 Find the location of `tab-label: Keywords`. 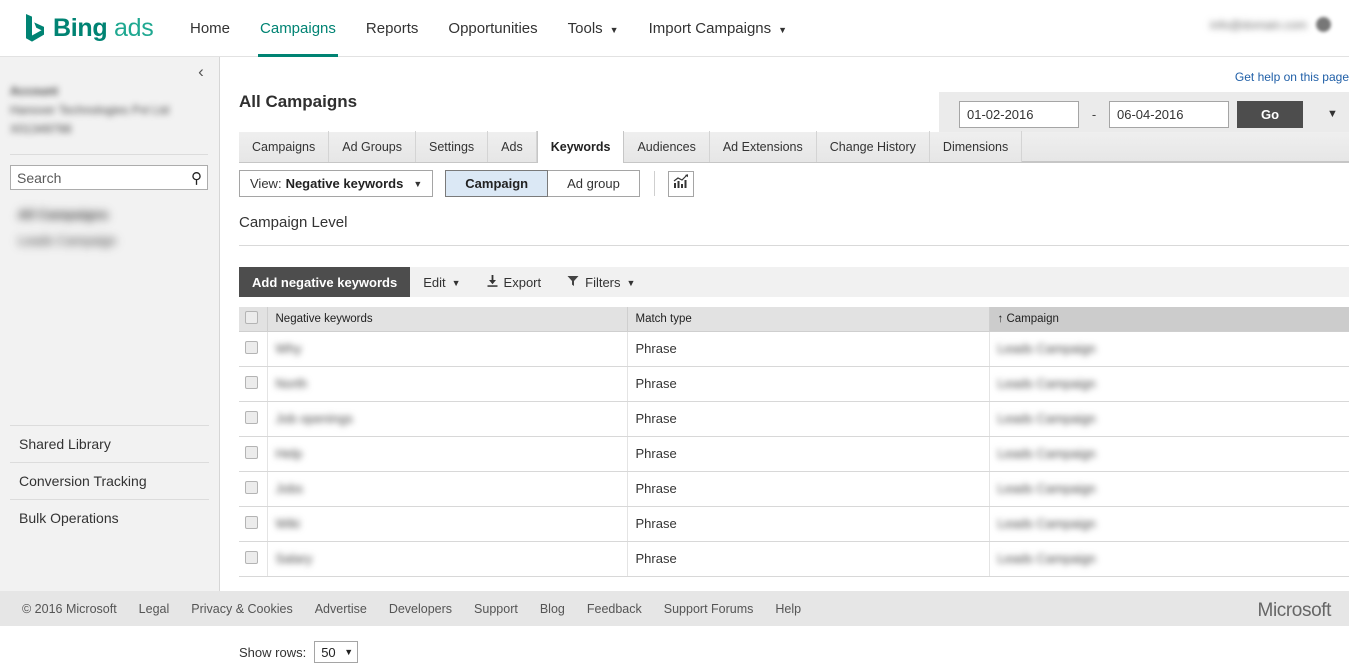

tab-label: Keywords is located at coordinates (580, 147).